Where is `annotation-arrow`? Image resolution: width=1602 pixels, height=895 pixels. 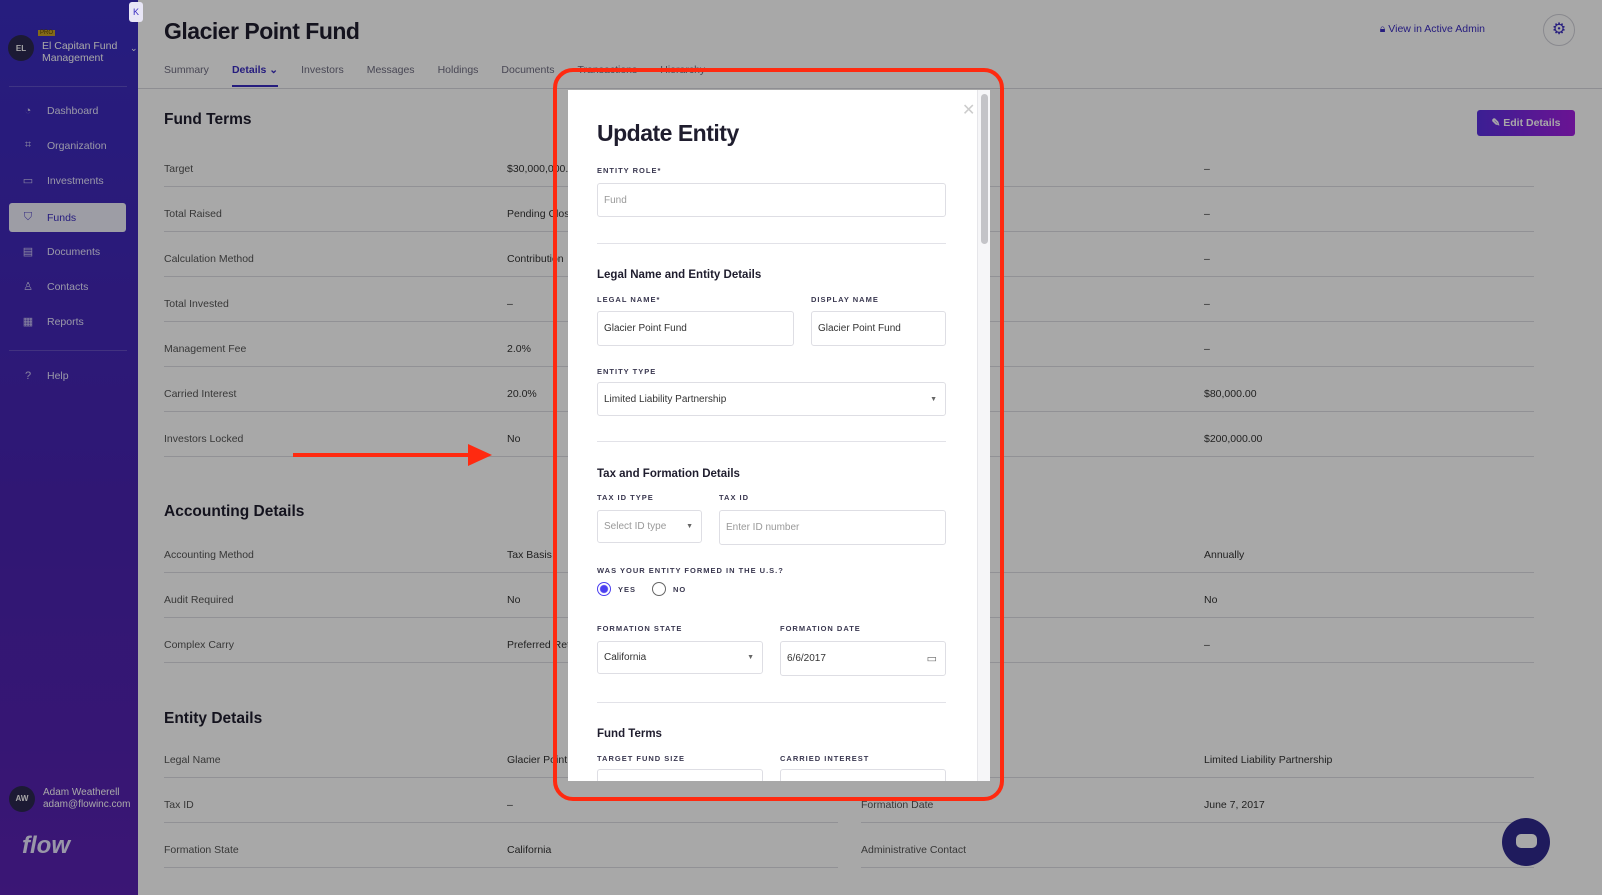
annotation-arrow is located at coordinates (383, 455).